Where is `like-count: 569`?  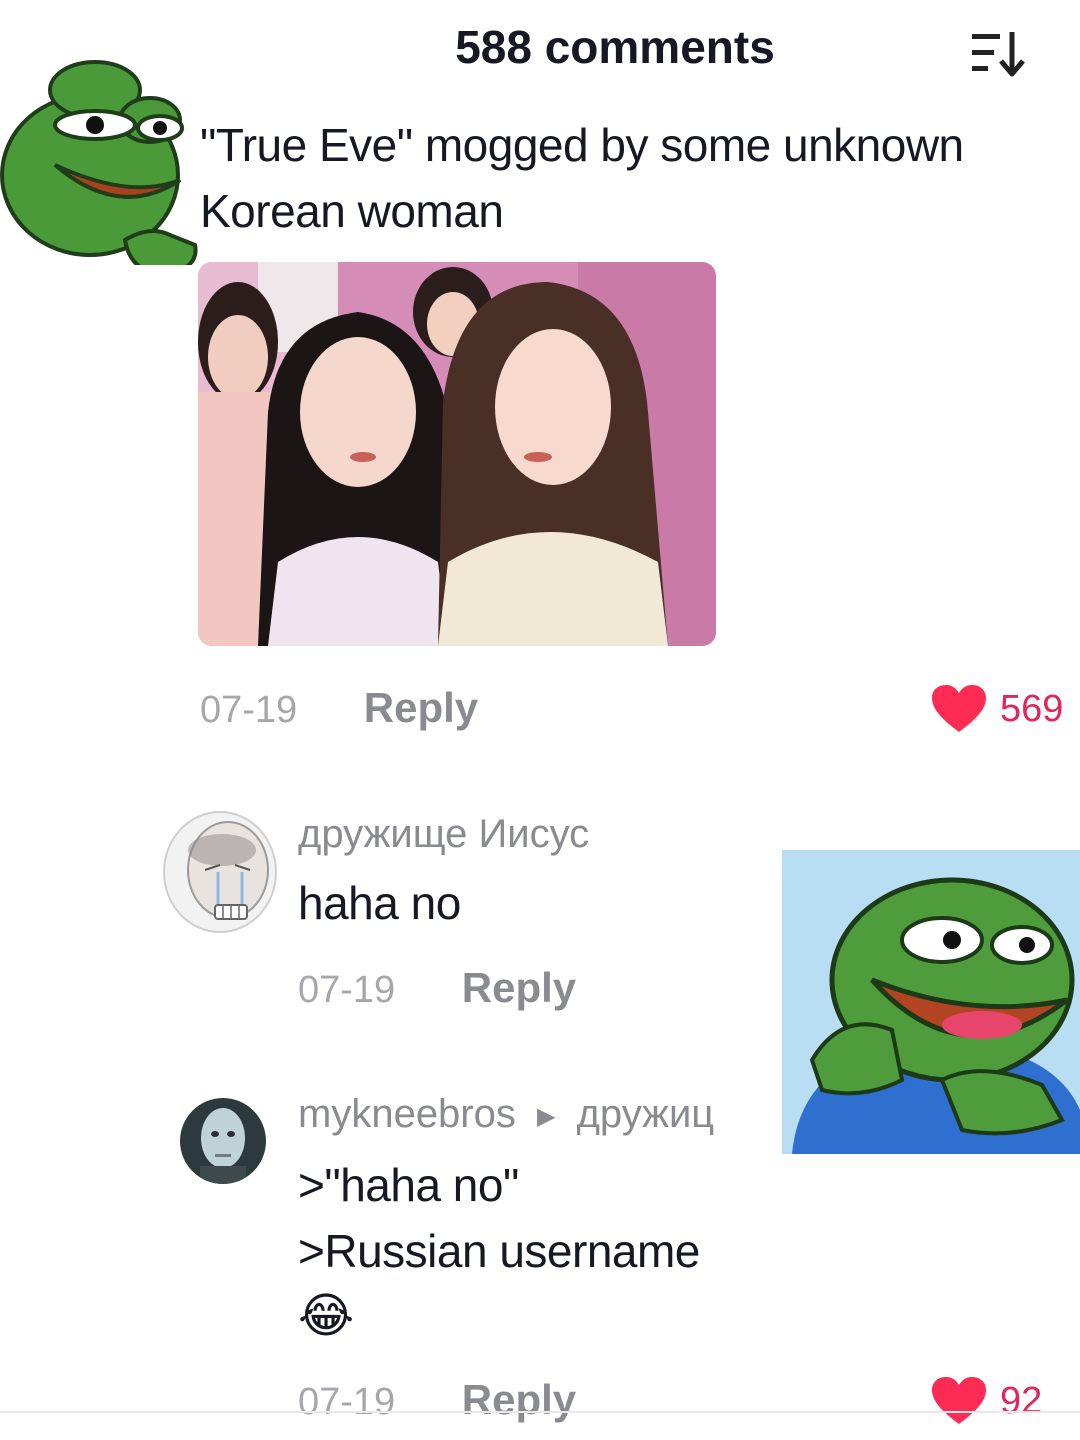
like-count: 569 is located at coordinates (1032, 708).